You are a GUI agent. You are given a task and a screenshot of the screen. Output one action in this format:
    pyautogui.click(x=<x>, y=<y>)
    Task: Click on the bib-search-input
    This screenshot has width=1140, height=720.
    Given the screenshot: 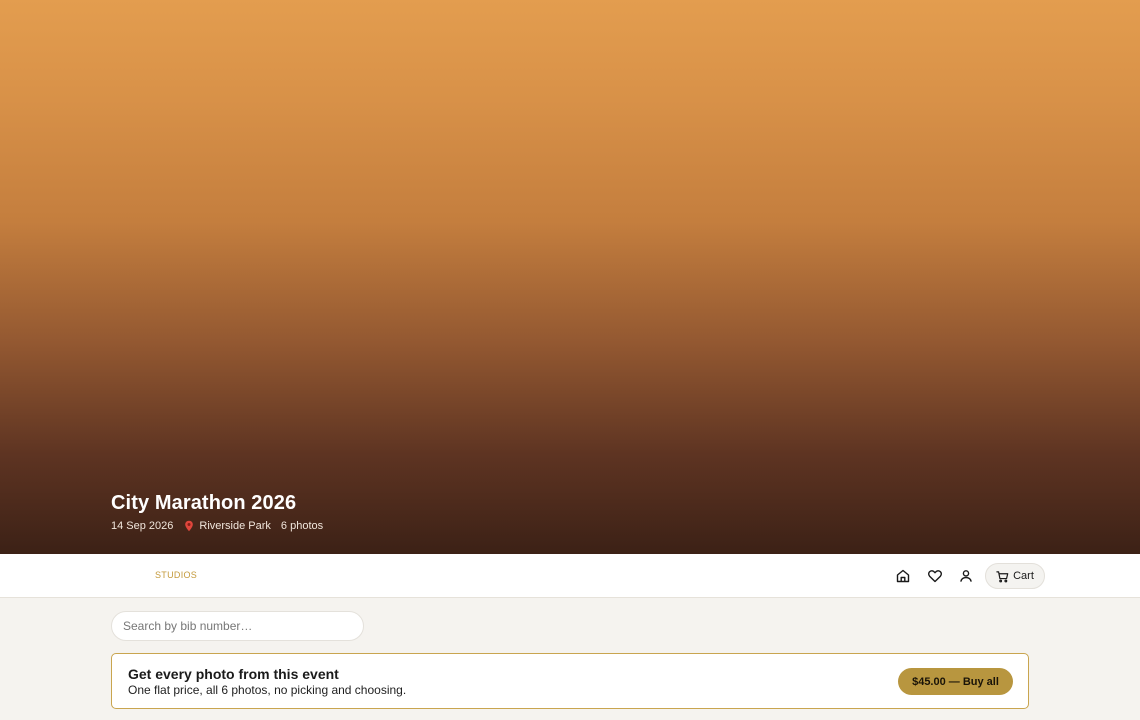 What is the action you would take?
    pyautogui.click(x=237, y=626)
    